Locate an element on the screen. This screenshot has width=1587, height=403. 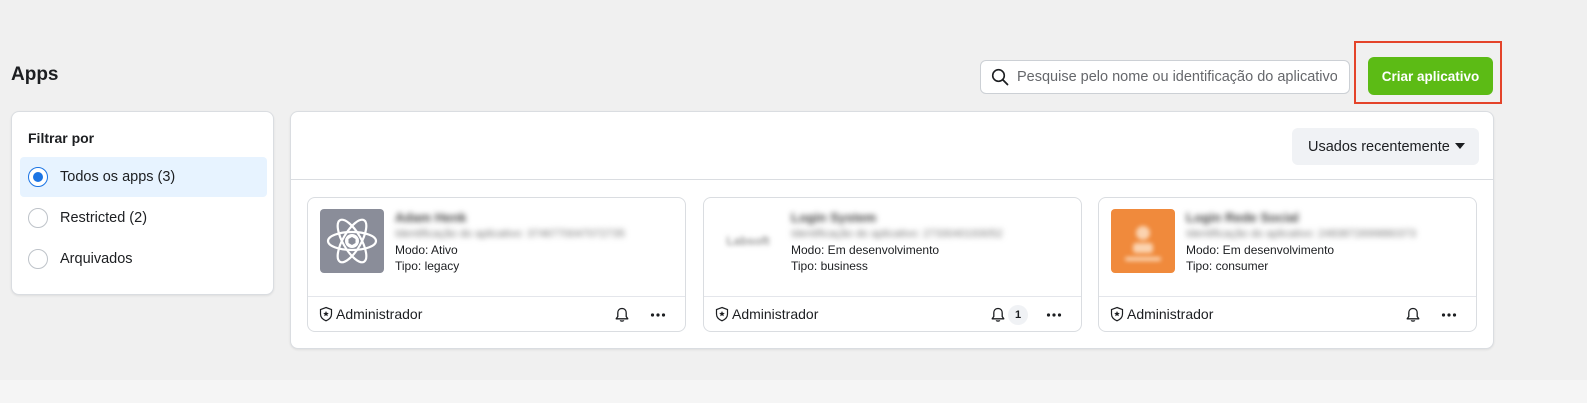
search-box is located at coordinates (1165, 77).